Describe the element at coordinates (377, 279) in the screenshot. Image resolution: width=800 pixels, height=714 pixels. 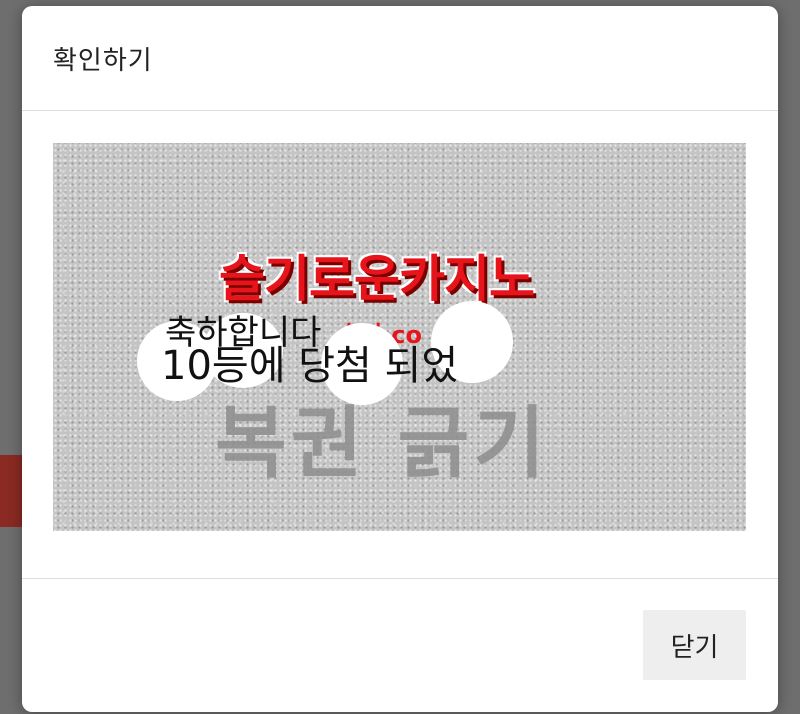
I see `casino-logo-text: 슬기로운카지노` at that location.